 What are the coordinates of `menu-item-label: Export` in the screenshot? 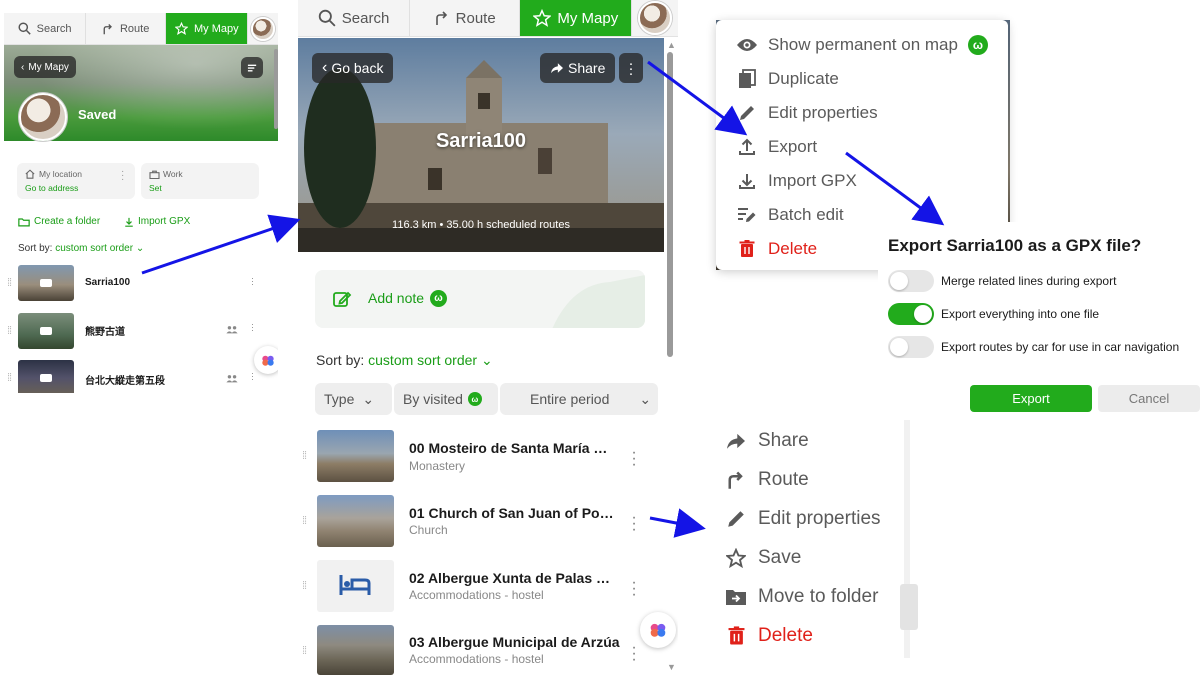 It's located at (793, 146).